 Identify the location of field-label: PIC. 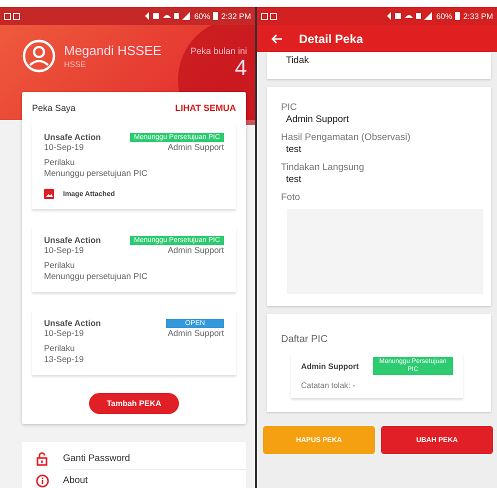
(289, 107).